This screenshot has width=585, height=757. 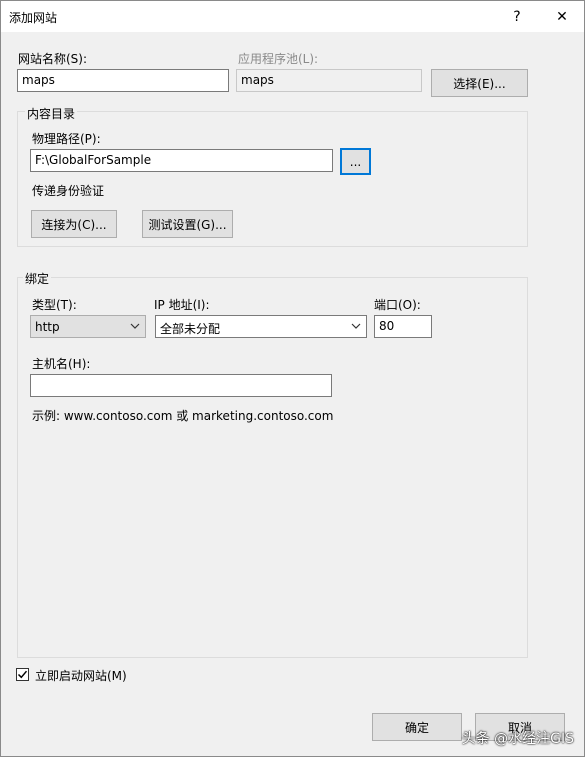 I want to click on ip-address-select: 全部未分配, so click(x=261, y=326).